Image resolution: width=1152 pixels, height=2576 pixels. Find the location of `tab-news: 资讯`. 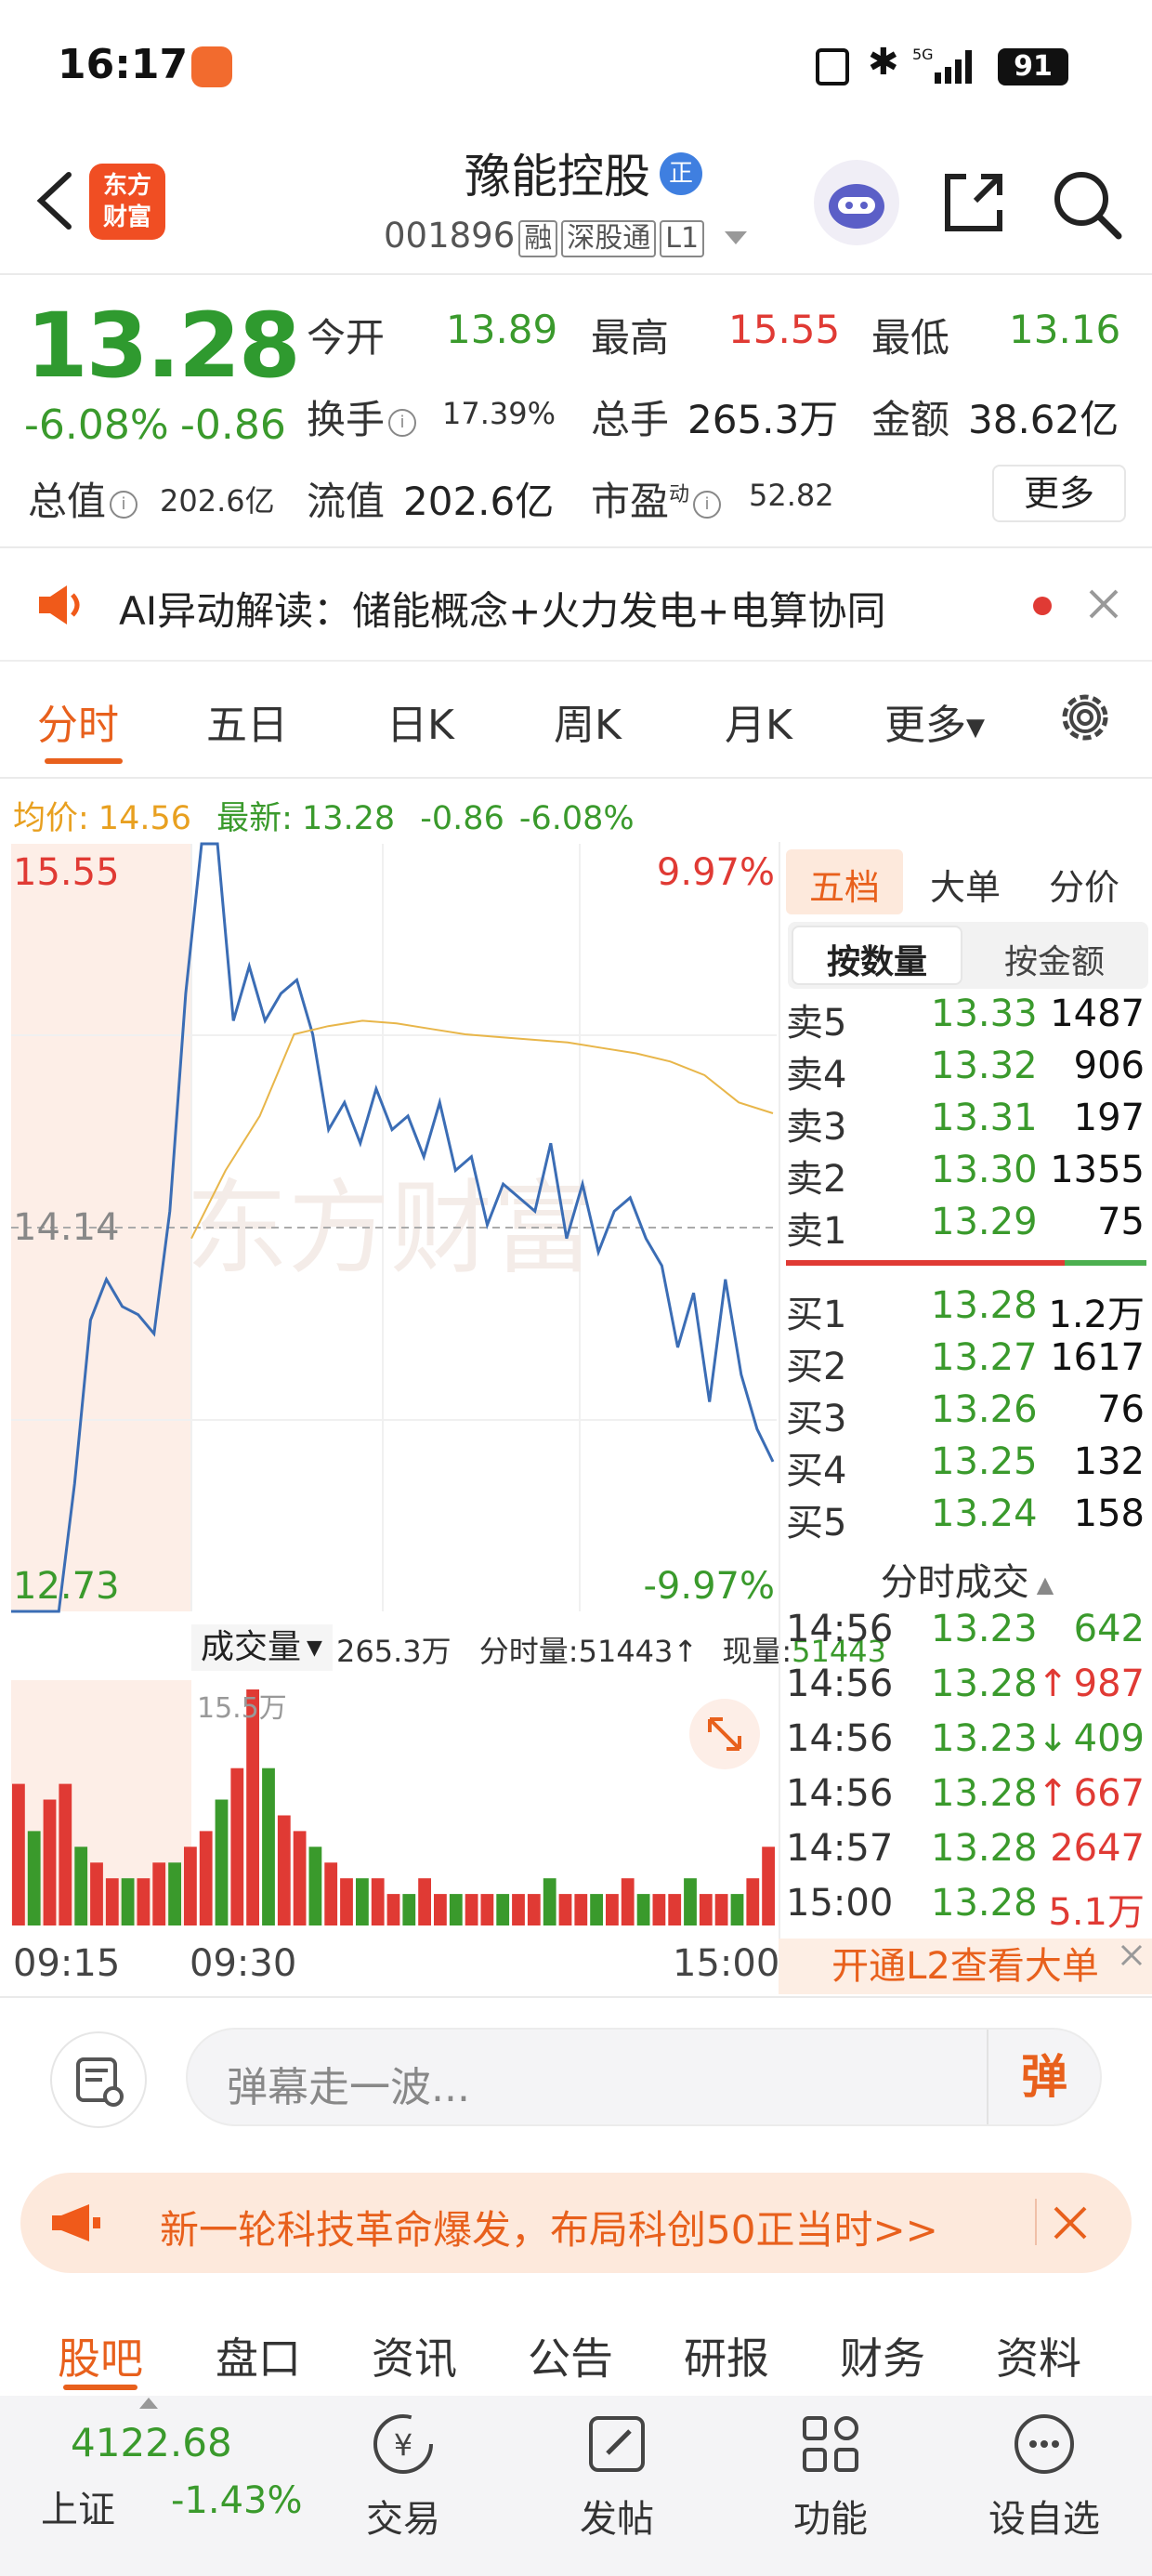

tab-news: 资讯 is located at coordinates (414, 2355).